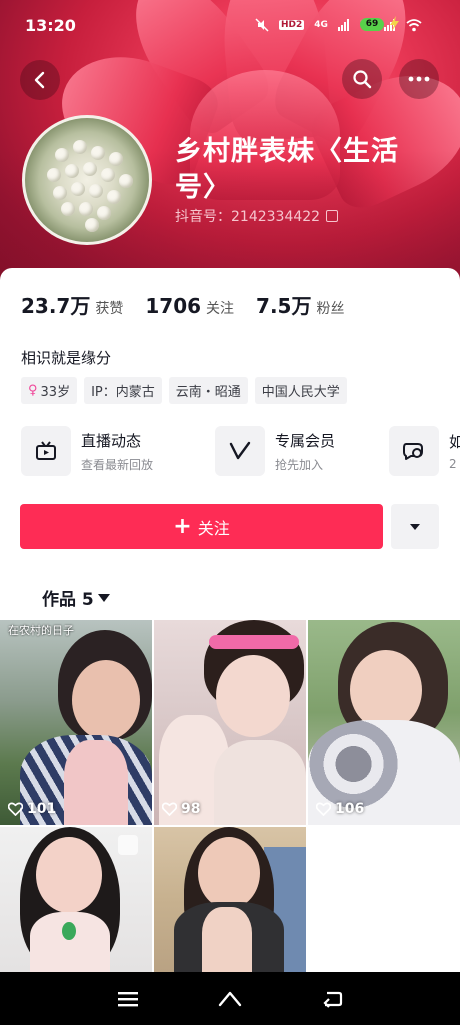  I want to click on copy-icon, so click(332, 216).